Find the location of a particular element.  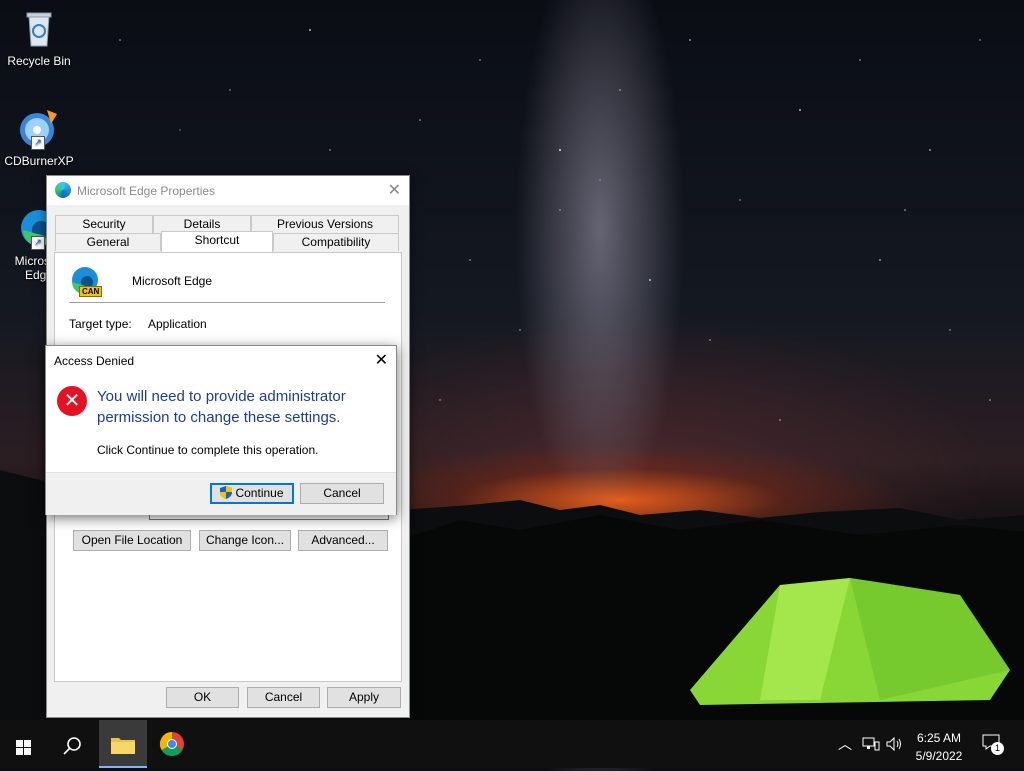

uac-shield-icon is located at coordinates (226, 492).